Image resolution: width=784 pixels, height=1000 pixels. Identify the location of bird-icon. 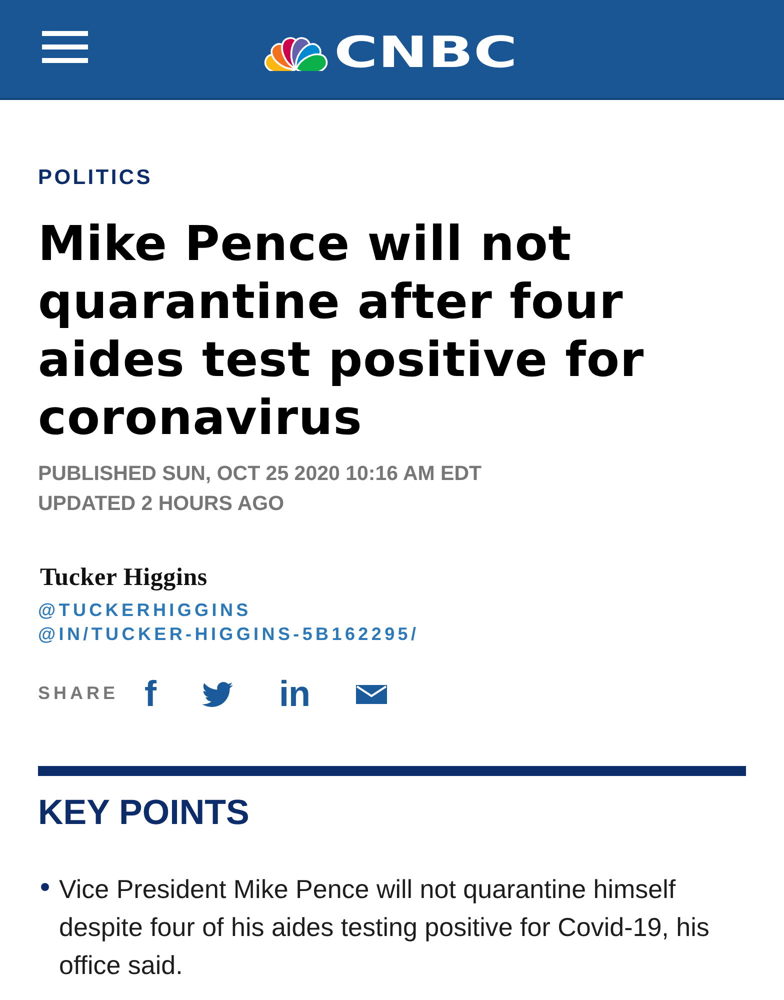
(218, 694).